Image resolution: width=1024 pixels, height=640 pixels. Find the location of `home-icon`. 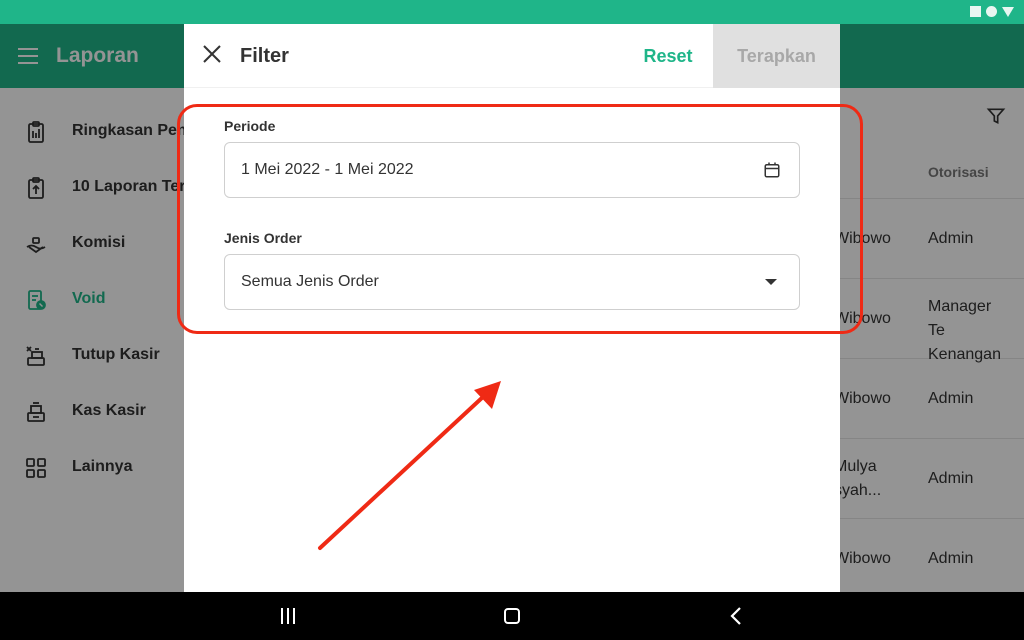

home-icon is located at coordinates (512, 616).